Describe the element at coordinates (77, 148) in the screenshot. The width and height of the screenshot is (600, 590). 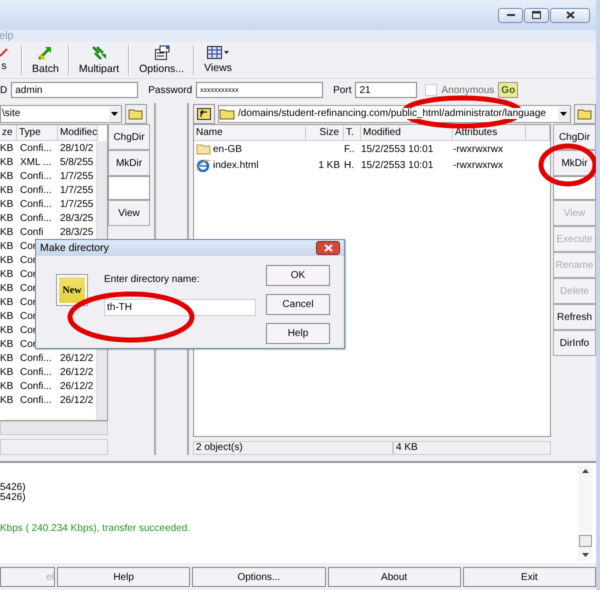
I see `table-cell: 28/10/2` at that location.